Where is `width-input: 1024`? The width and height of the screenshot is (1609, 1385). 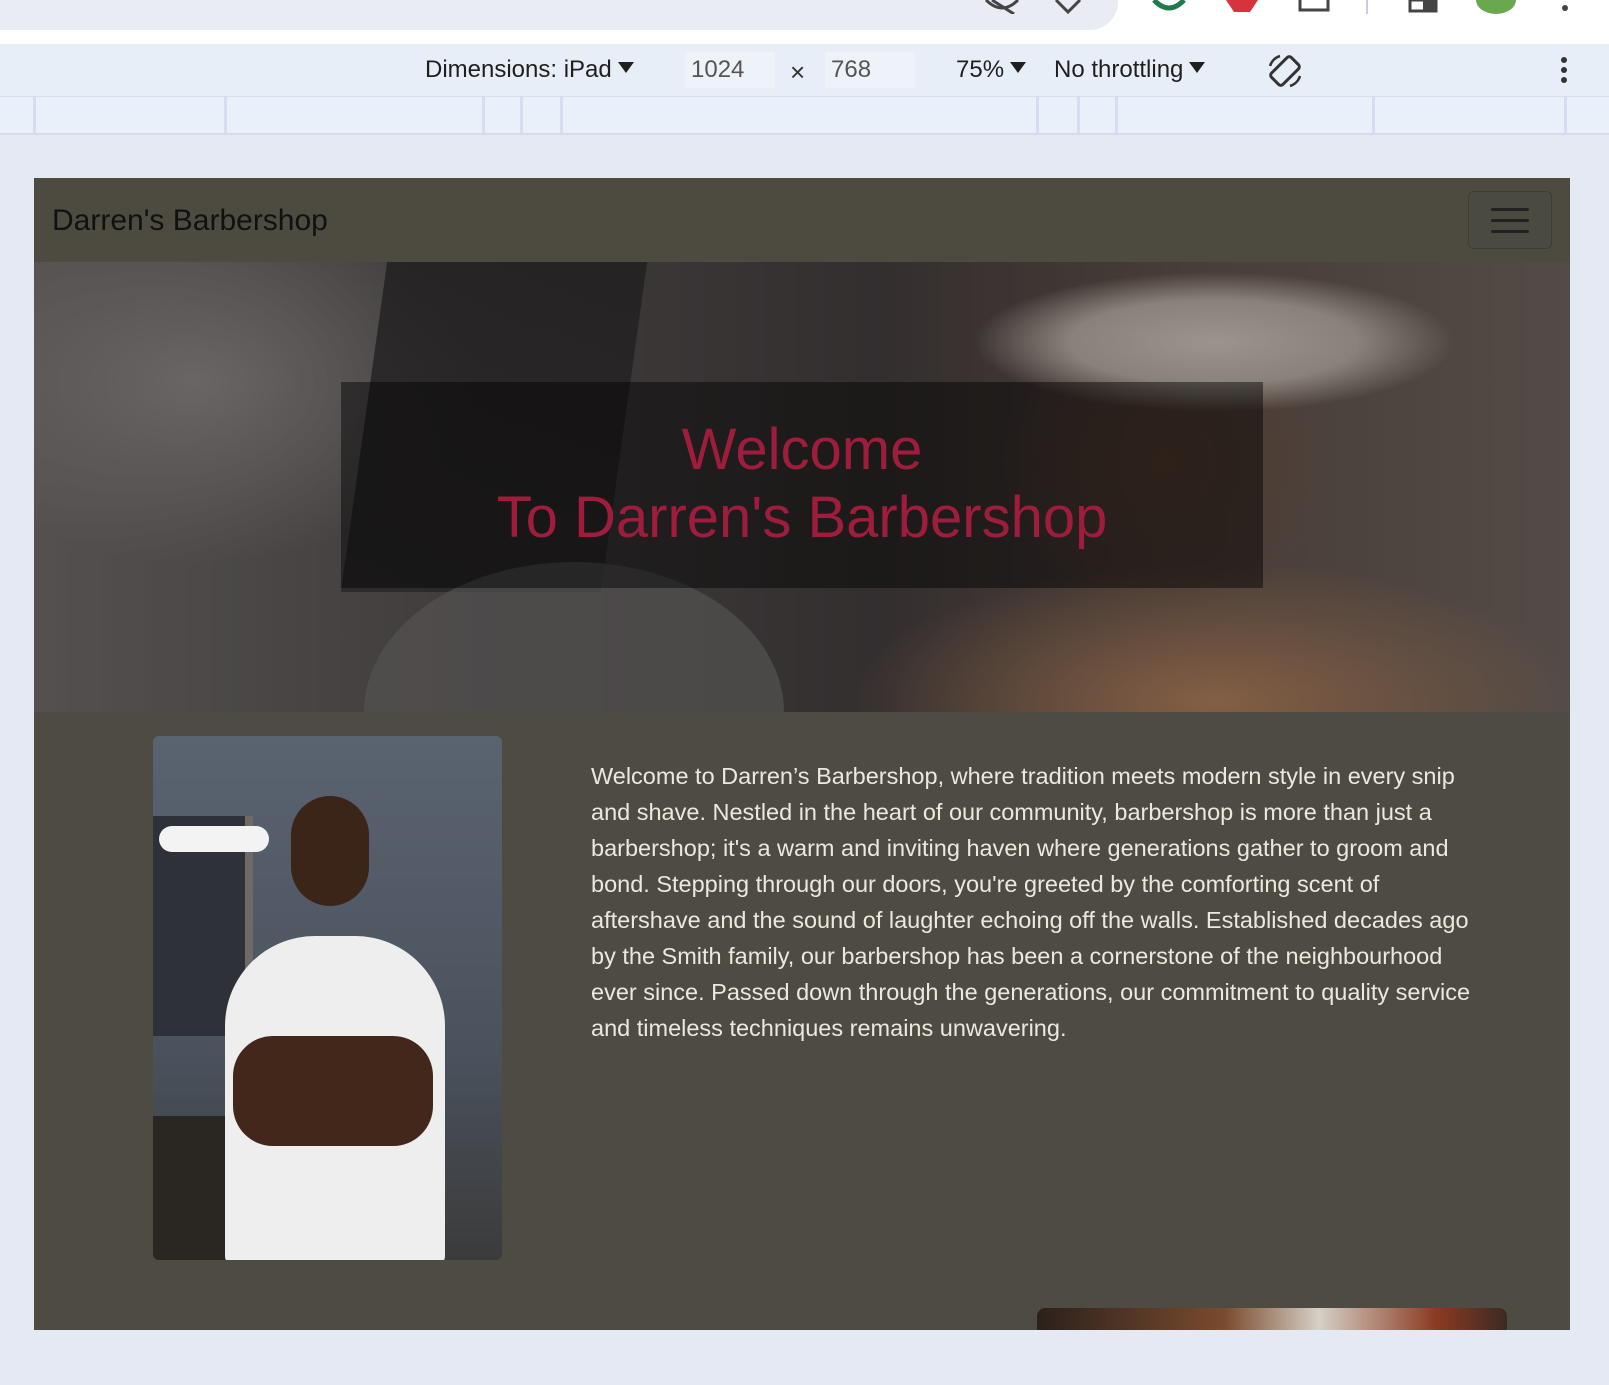
width-input: 1024 is located at coordinates (730, 70).